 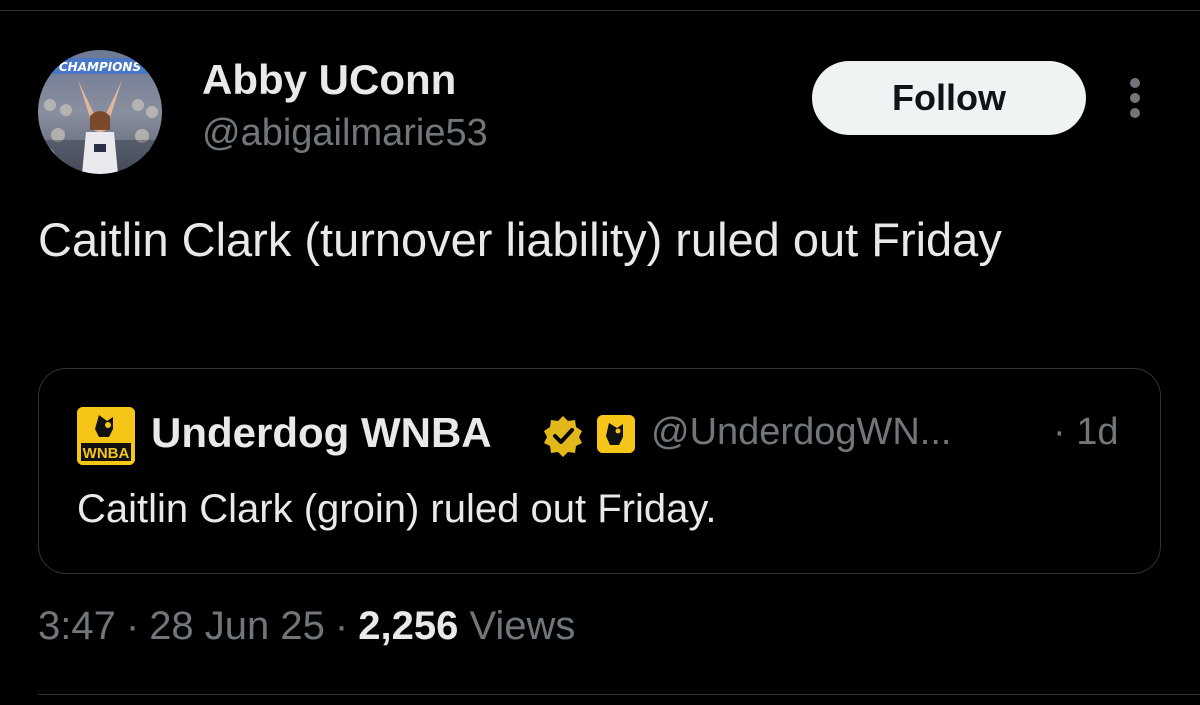 I want to click on quote-author-avatar: WNBA, so click(x=106, y=436).